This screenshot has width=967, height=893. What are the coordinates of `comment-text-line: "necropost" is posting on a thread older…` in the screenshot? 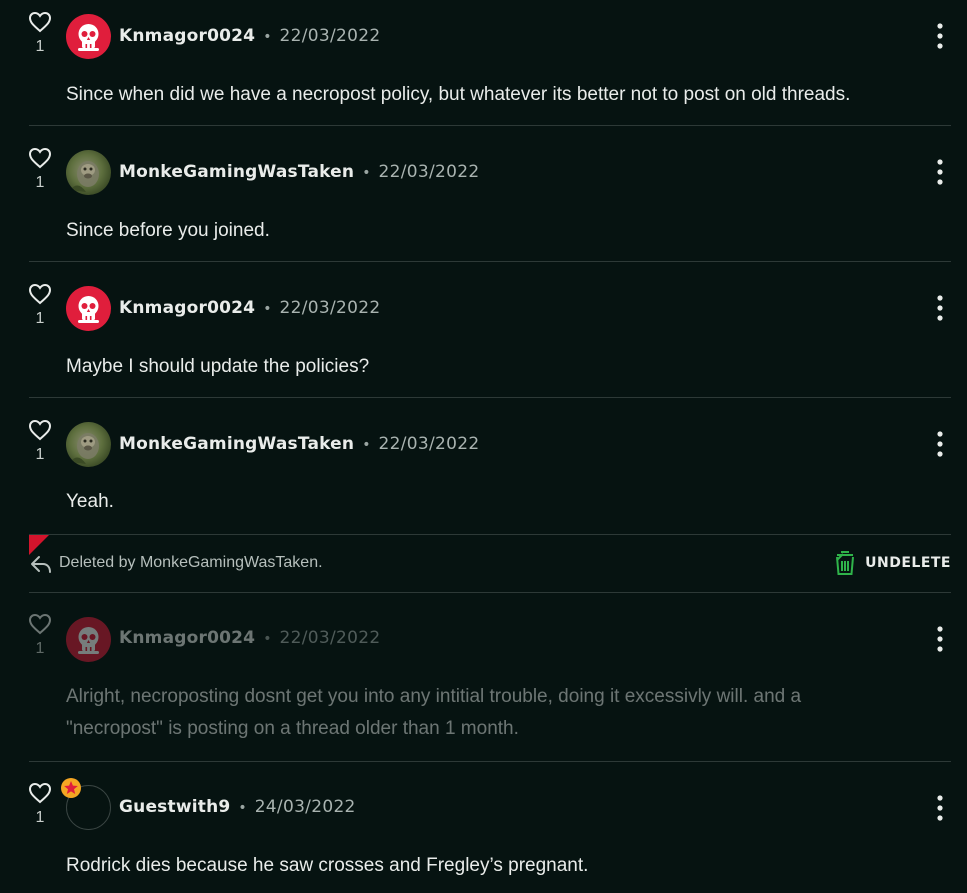 It's located at (292, 728).